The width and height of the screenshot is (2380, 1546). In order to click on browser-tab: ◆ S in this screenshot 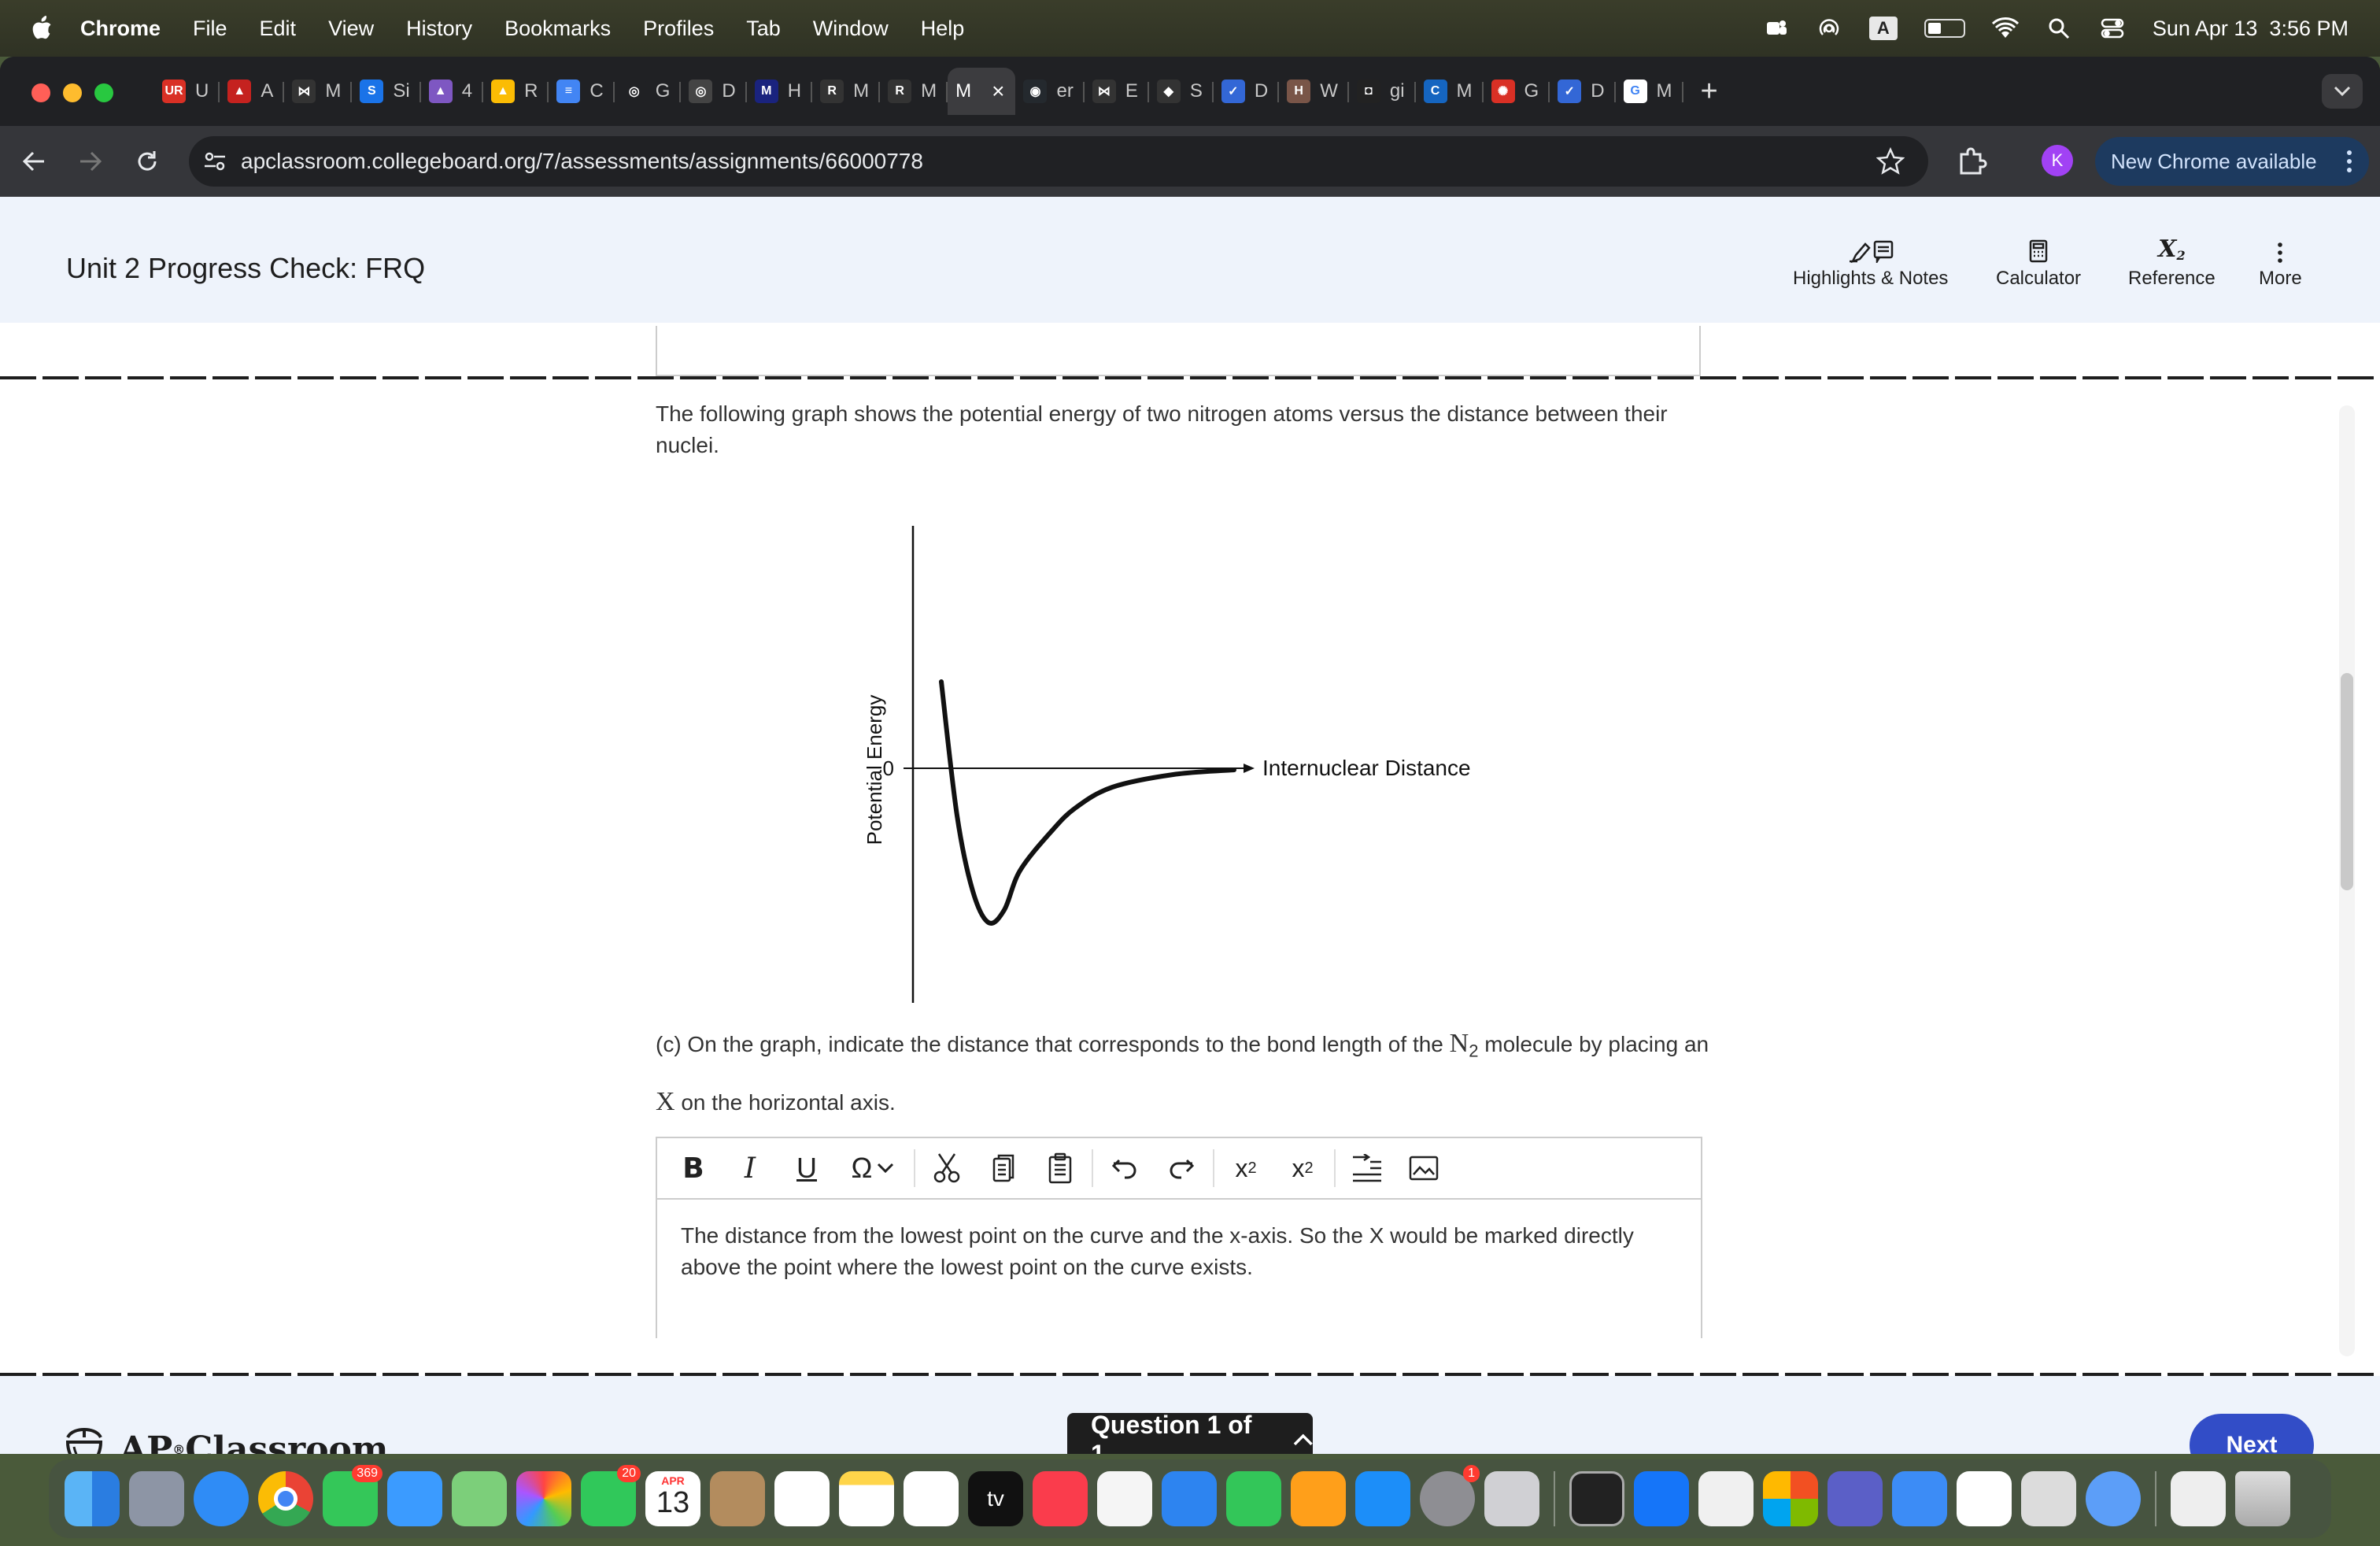, I will do `click(1181, 91)`.